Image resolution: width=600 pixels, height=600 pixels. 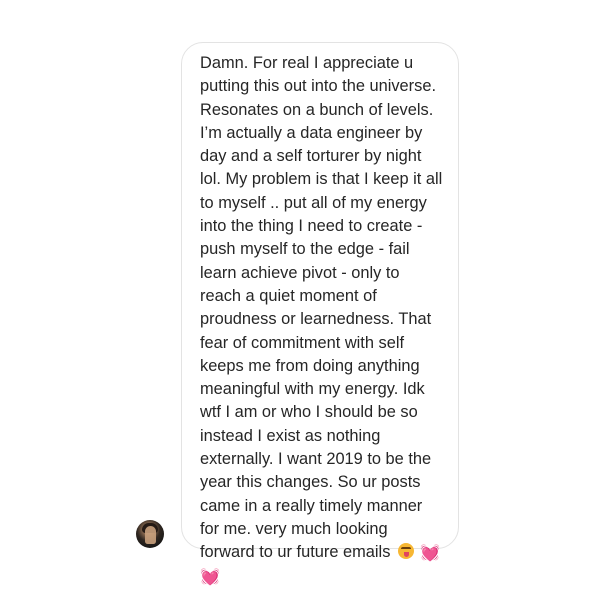 What do you see at coordinates (305, 249) in the screenshot?
I see `message-text-line: push myself to the edge - fail` at bounding box center [305, 249].